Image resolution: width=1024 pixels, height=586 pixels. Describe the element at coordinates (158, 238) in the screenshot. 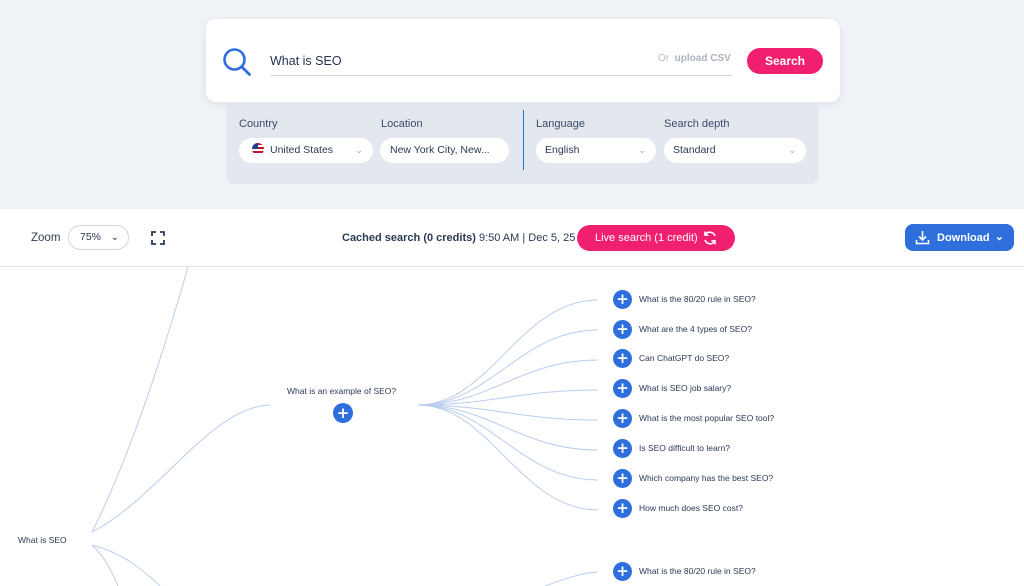

I see `fullscreen-icon` at that location.